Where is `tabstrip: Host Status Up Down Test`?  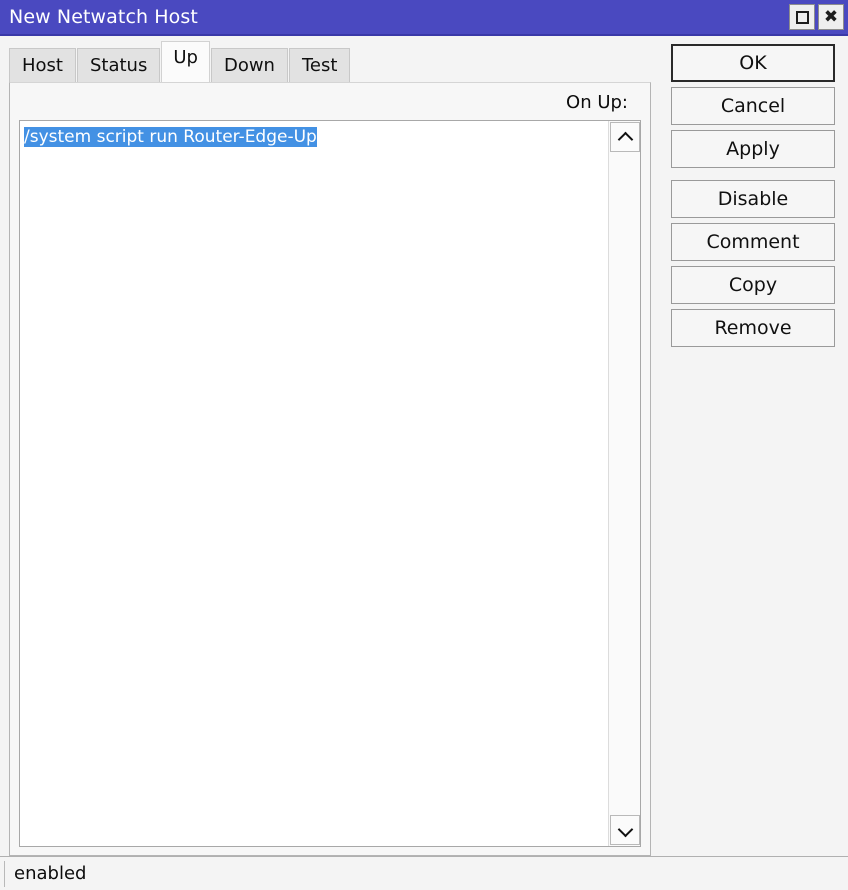 tabstrip: Host Status Up Down Test is located at coordinates (330, 59).